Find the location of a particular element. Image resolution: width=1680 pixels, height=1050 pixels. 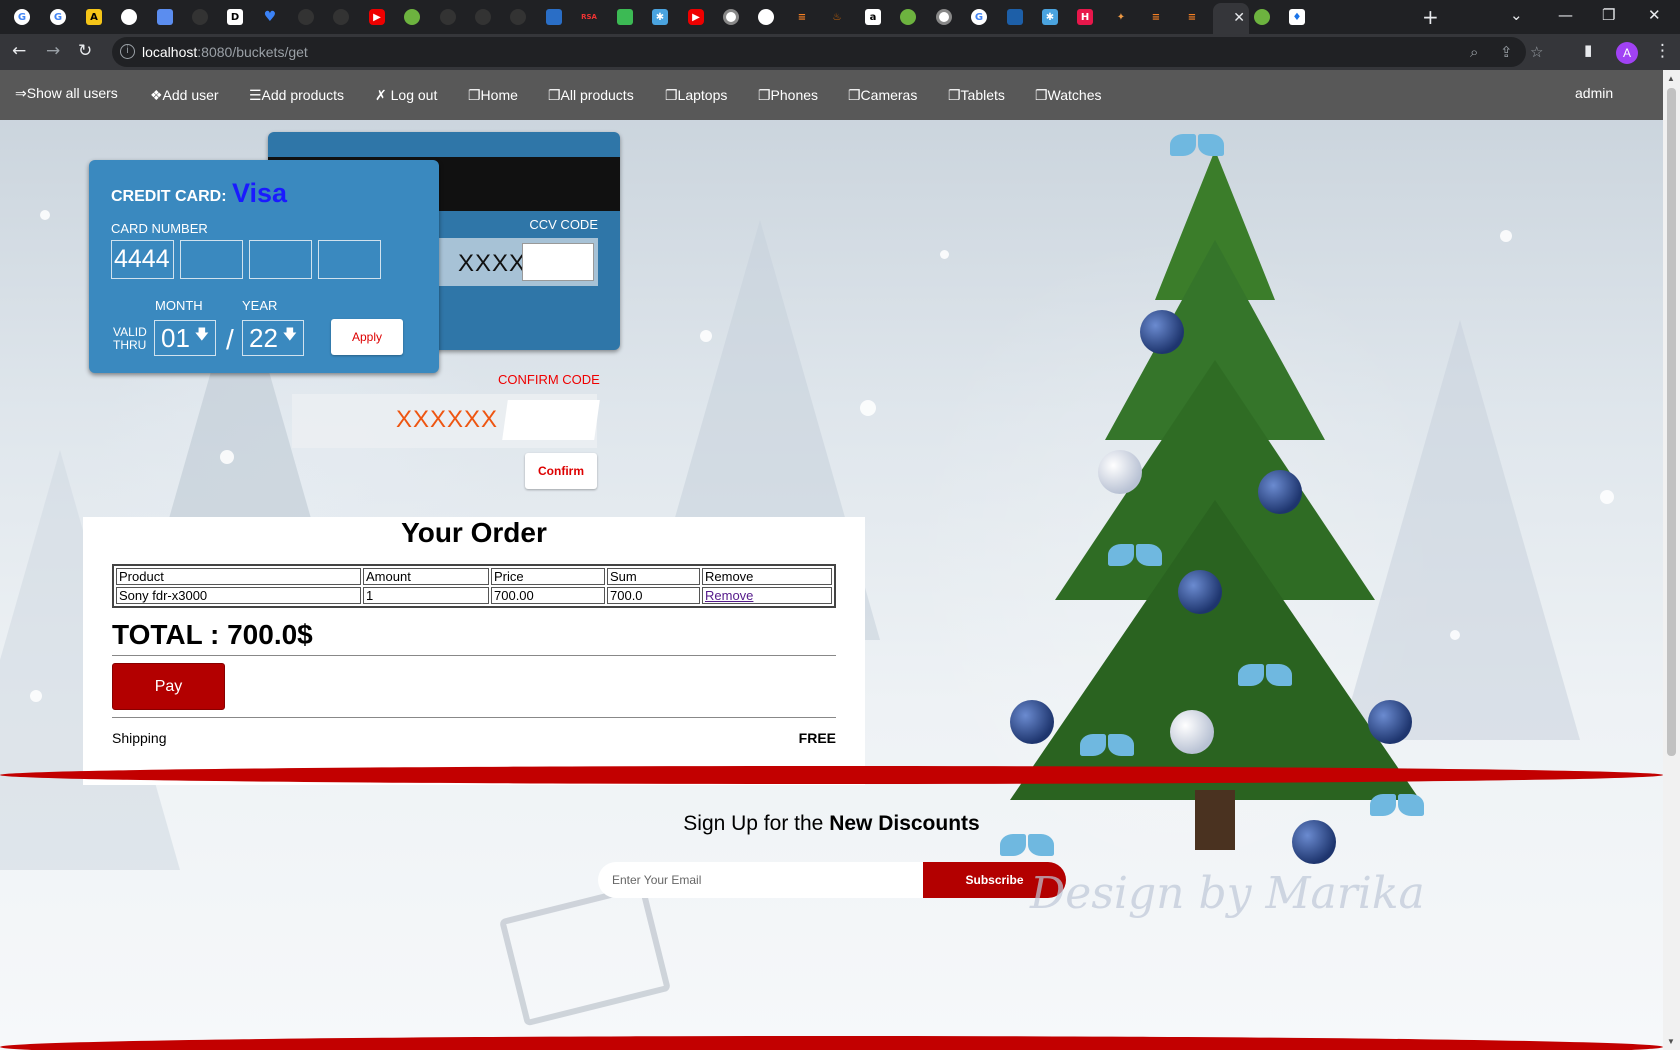

tab-snow-2: ✱ is located at coordinates (1050, 17).